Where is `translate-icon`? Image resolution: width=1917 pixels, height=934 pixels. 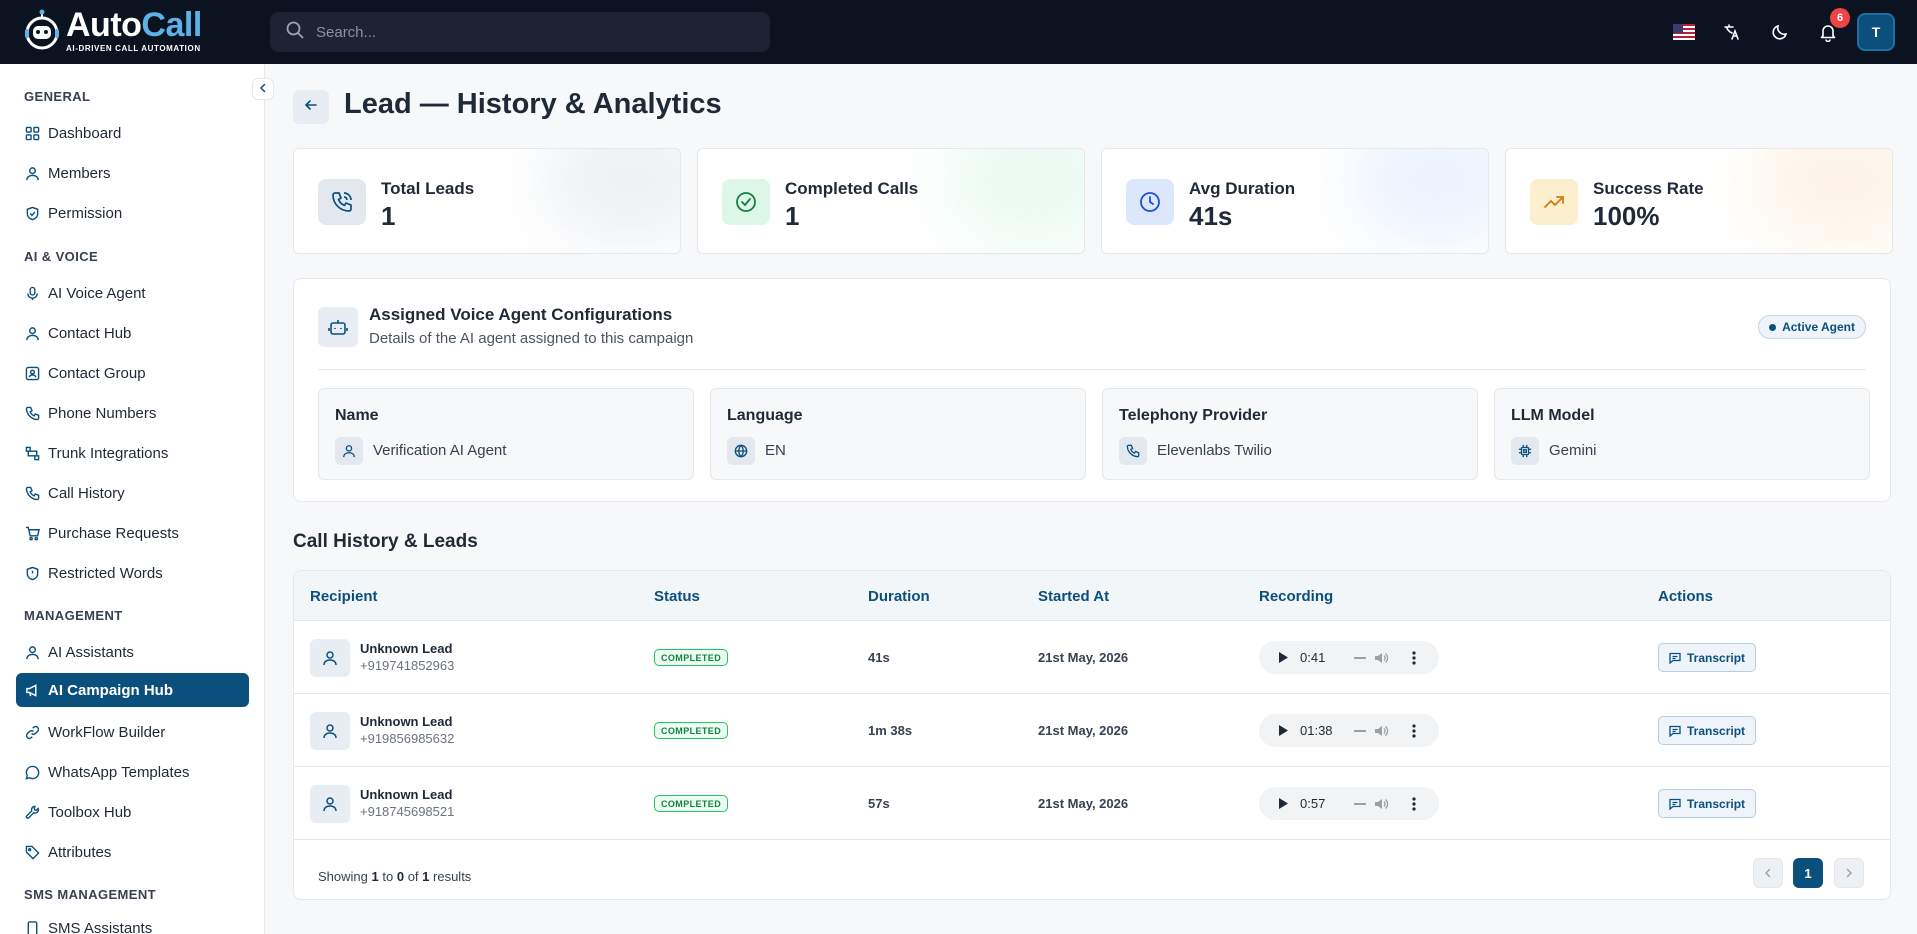
translate-icon is located at coordinates (1732, 32).